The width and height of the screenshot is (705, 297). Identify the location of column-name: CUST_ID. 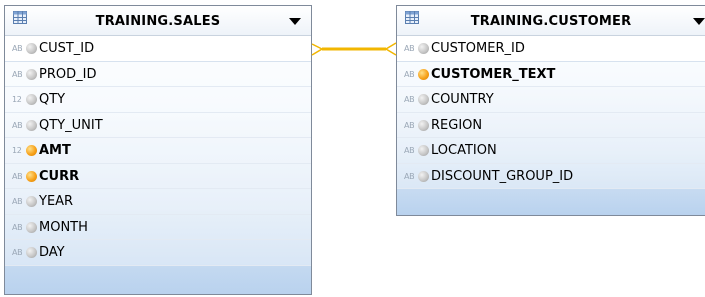
(67, 48).